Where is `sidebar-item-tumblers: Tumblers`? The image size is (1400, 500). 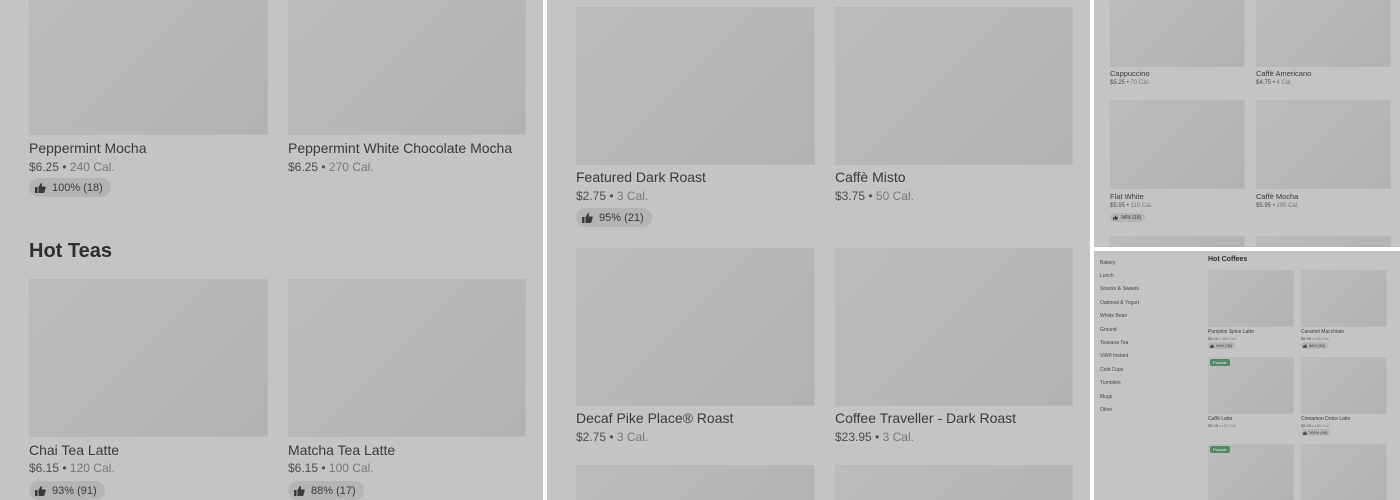
sidebar-item-tumblers: Tumblers is located at coordinates (1110, 383).